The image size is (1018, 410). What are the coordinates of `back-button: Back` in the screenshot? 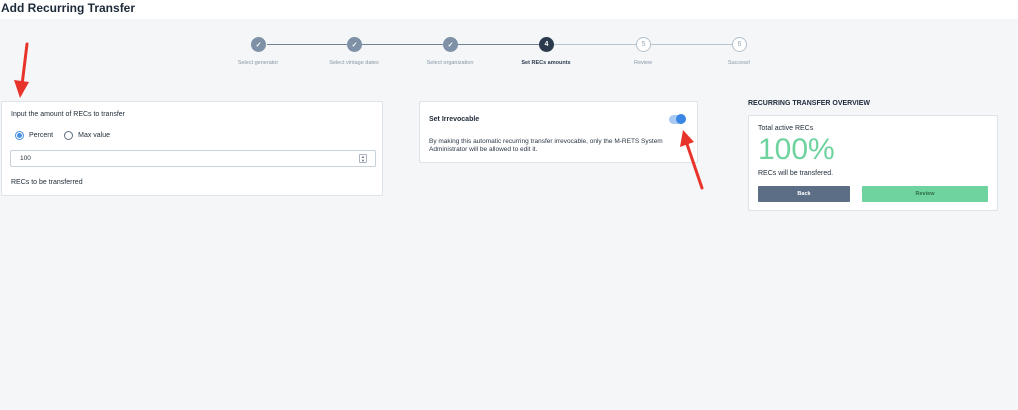 It's located at (804, 194).